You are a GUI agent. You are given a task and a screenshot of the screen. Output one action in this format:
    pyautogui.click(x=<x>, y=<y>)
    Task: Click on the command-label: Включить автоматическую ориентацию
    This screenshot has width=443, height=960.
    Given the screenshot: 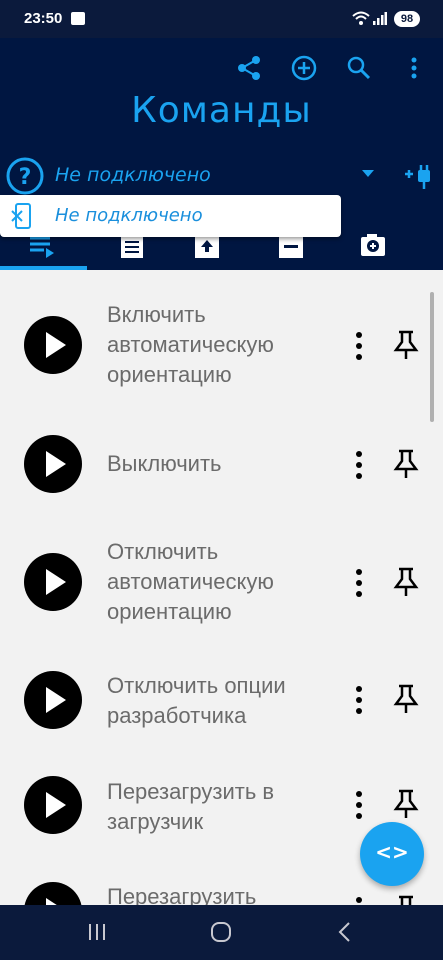 What is the action you would take?
    pyautogui.click(x=190, y=344)
    